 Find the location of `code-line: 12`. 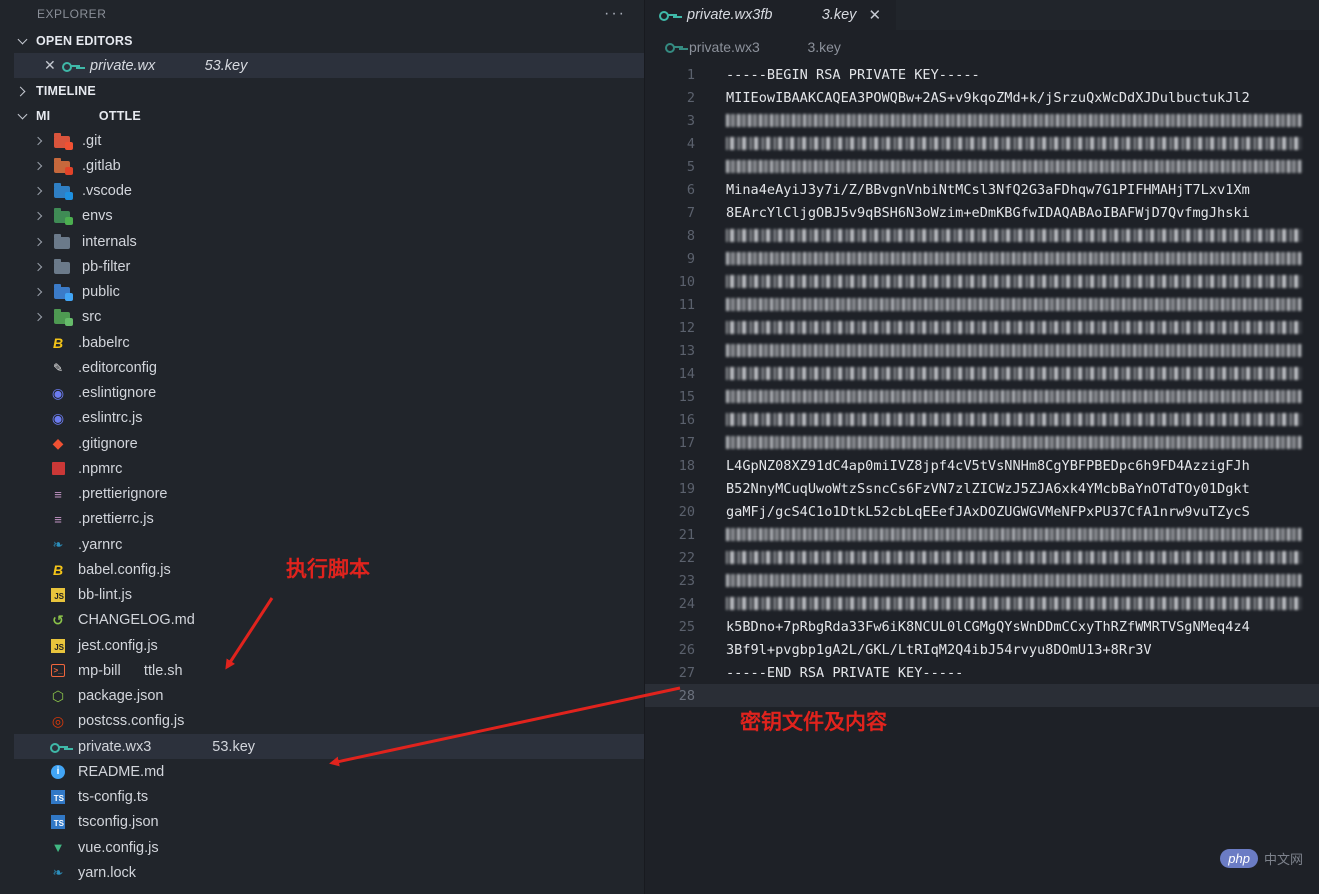

code-line: 12 is located at coordinates (982, 327).